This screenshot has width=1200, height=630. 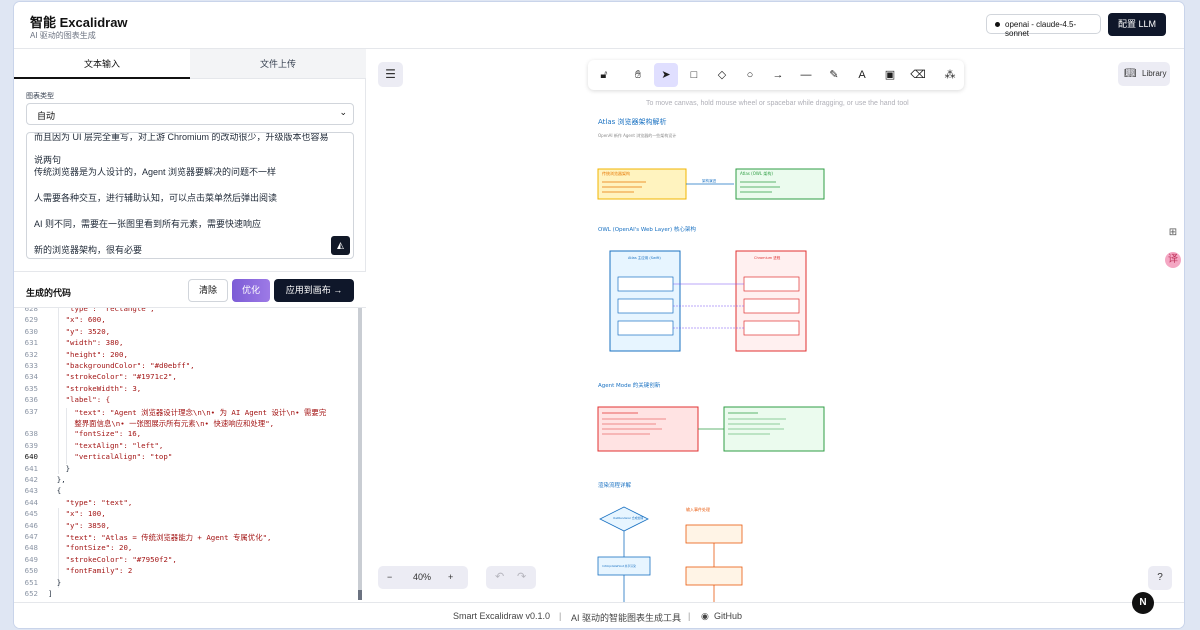 I want to click on line-number: 652, so click(x=31, y=593).